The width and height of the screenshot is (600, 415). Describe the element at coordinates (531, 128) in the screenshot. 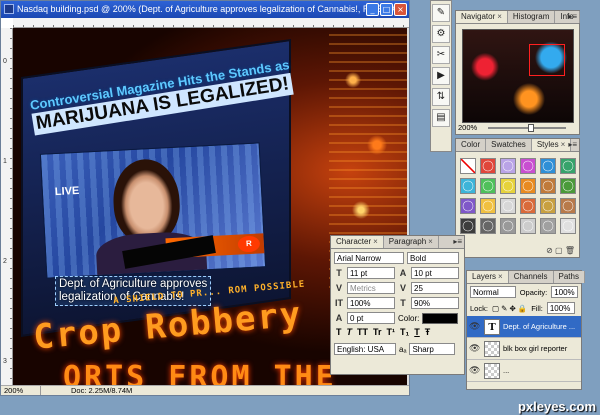

I see `zoom-slider-knob` at that location.